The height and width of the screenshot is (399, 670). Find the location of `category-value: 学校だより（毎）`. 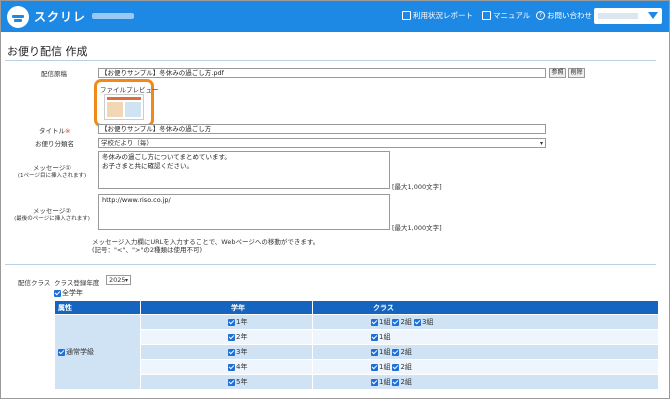

category-value: 学校だより（毎） is located at coordinates (127, 143).